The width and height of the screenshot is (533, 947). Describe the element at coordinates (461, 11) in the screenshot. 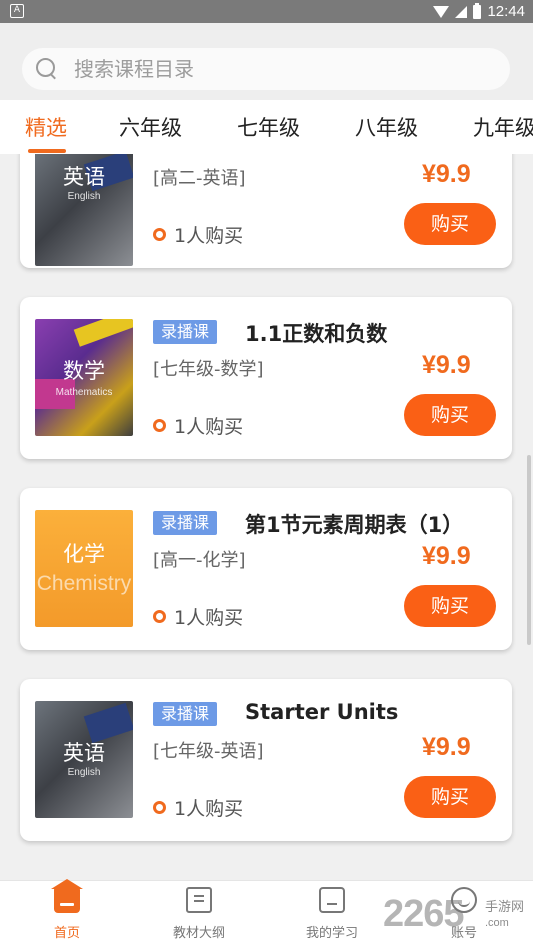

I see `signal-icon` at that location.